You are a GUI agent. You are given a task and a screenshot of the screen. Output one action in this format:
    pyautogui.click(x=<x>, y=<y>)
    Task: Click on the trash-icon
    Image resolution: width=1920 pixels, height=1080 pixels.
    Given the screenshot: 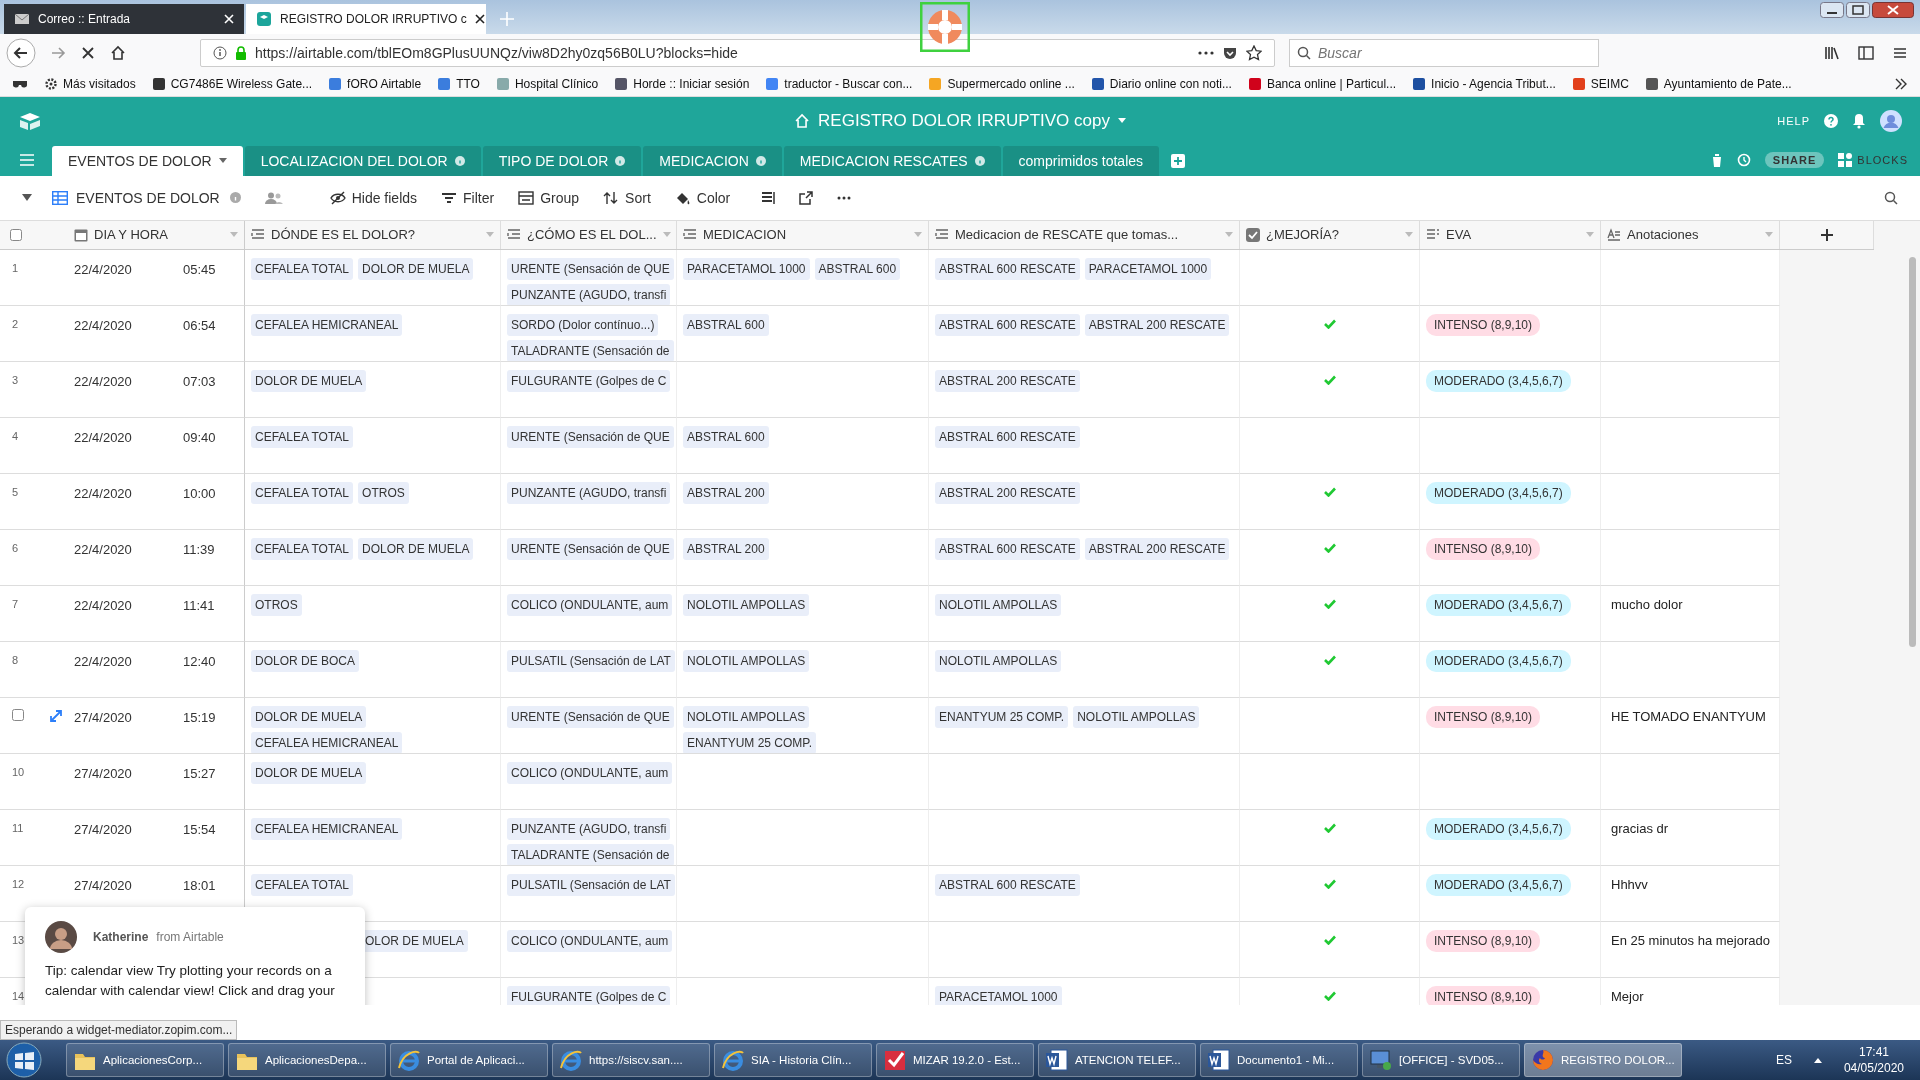 What is the action you would take?
    pyautogui.click(x=1716, y=159)
    